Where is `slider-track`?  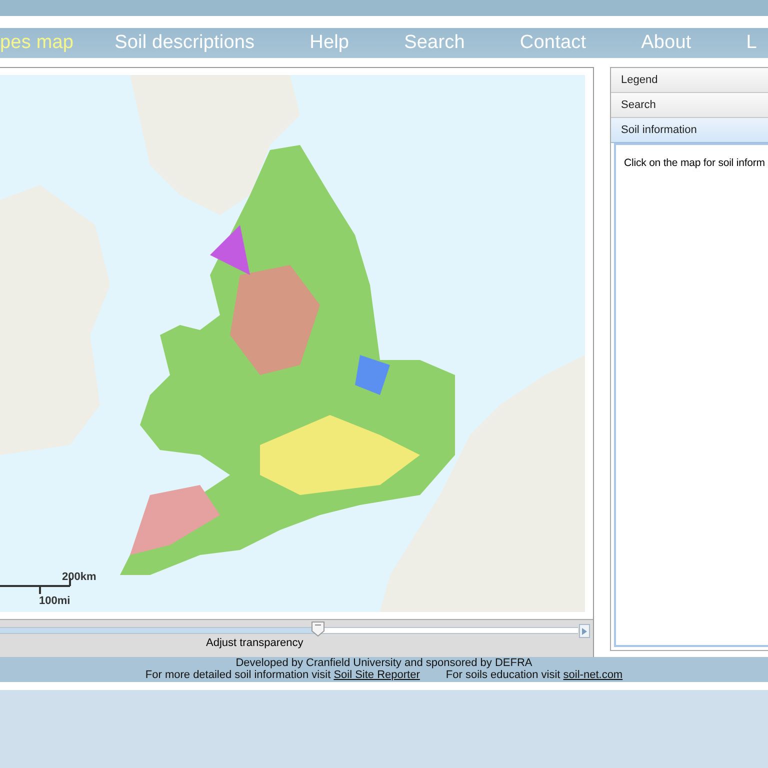
slider-track is located at coordinates (289, 630).